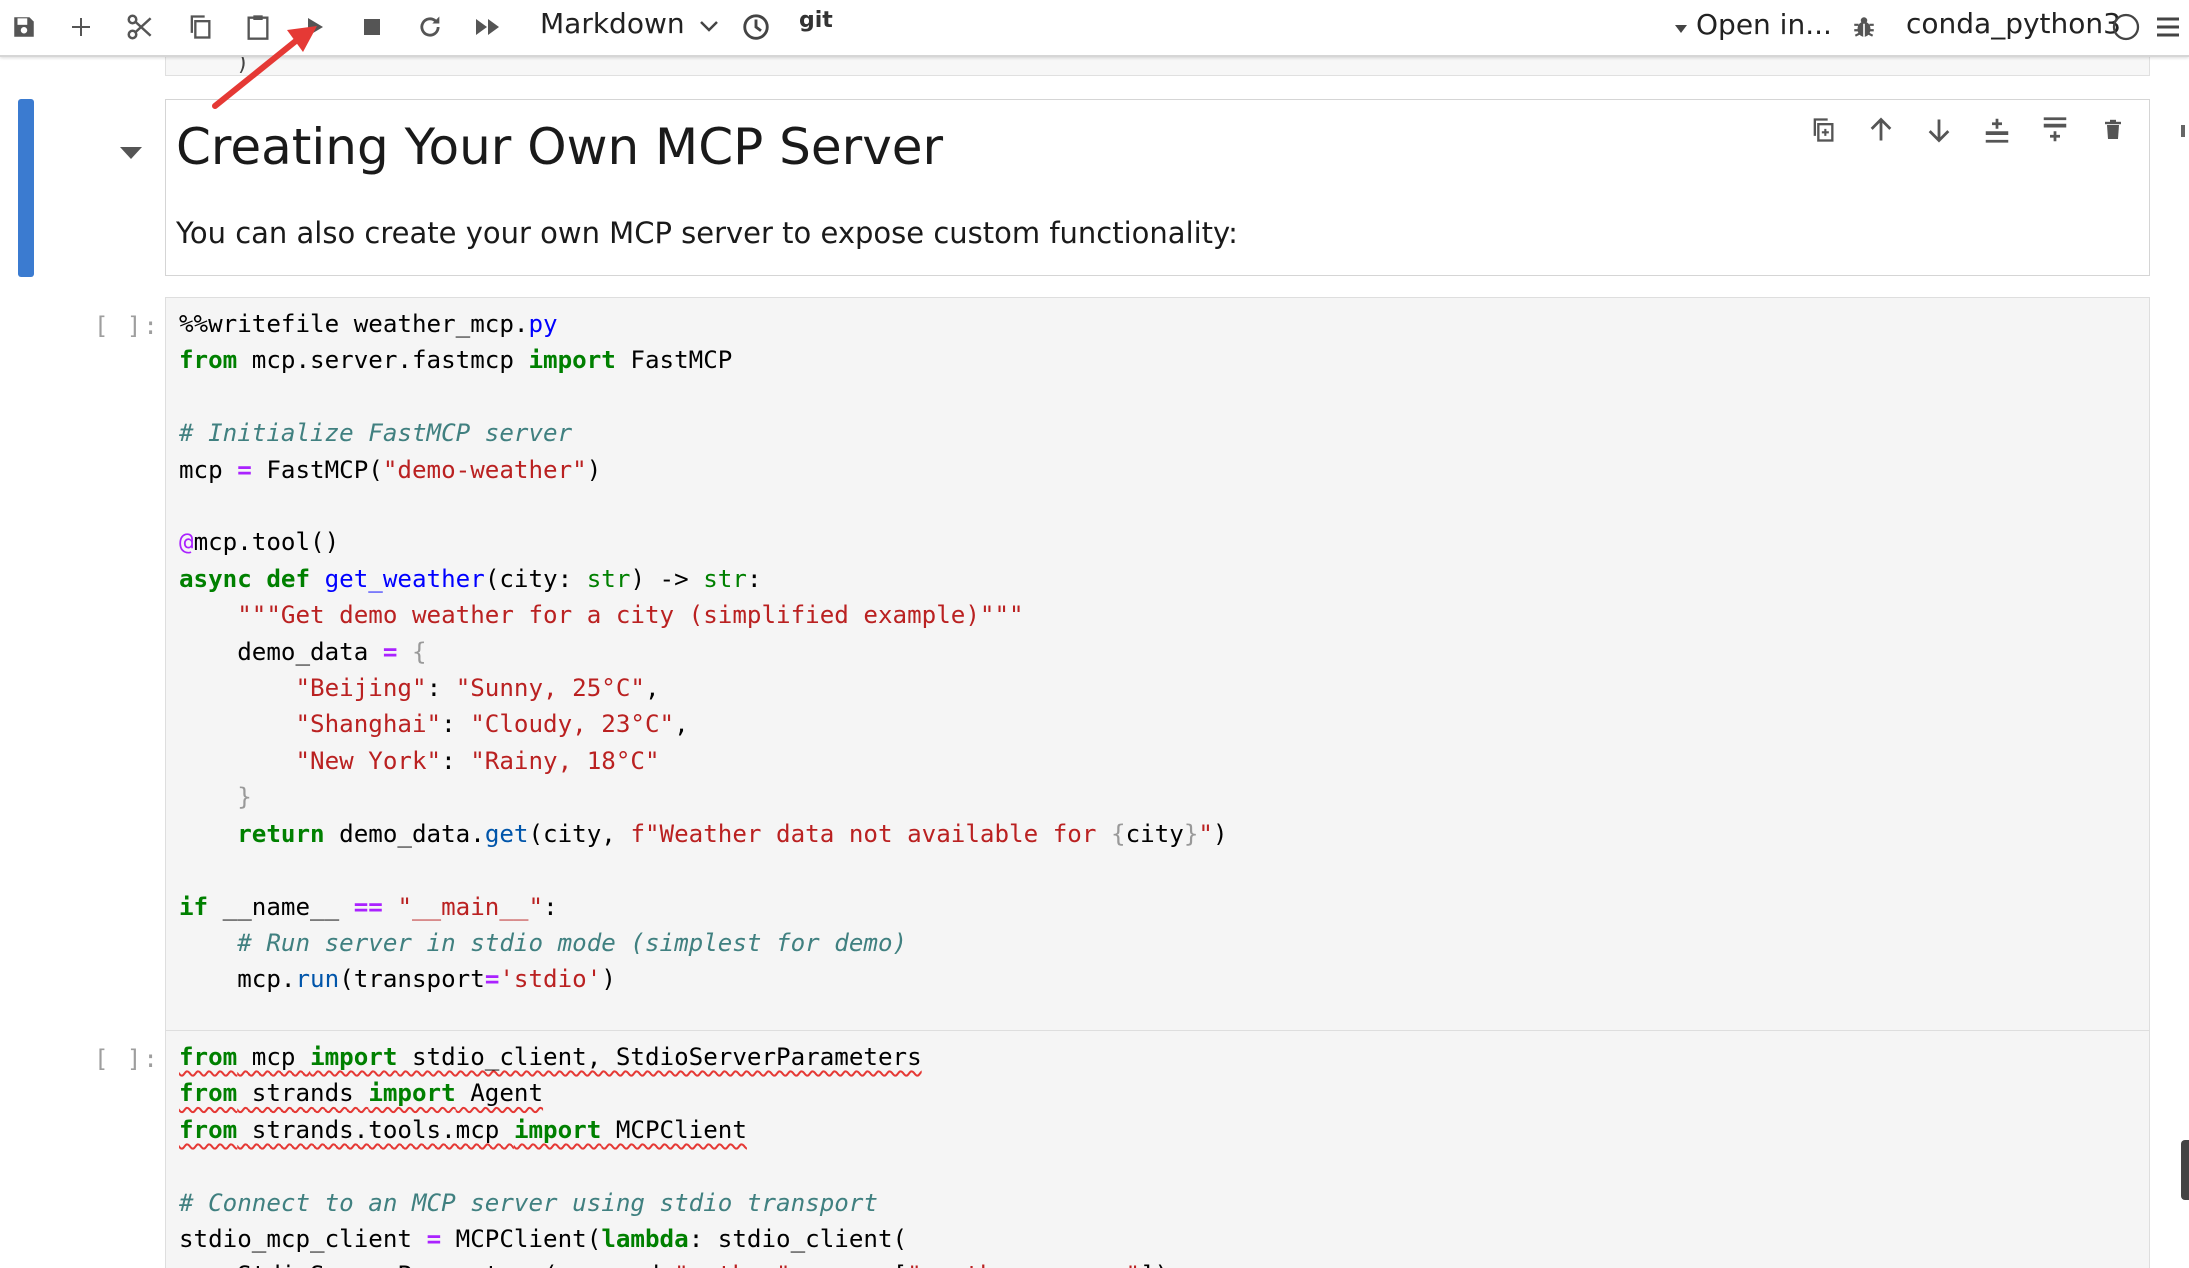  I want to click on cell-type-value: Markdown, so click(612, 23).